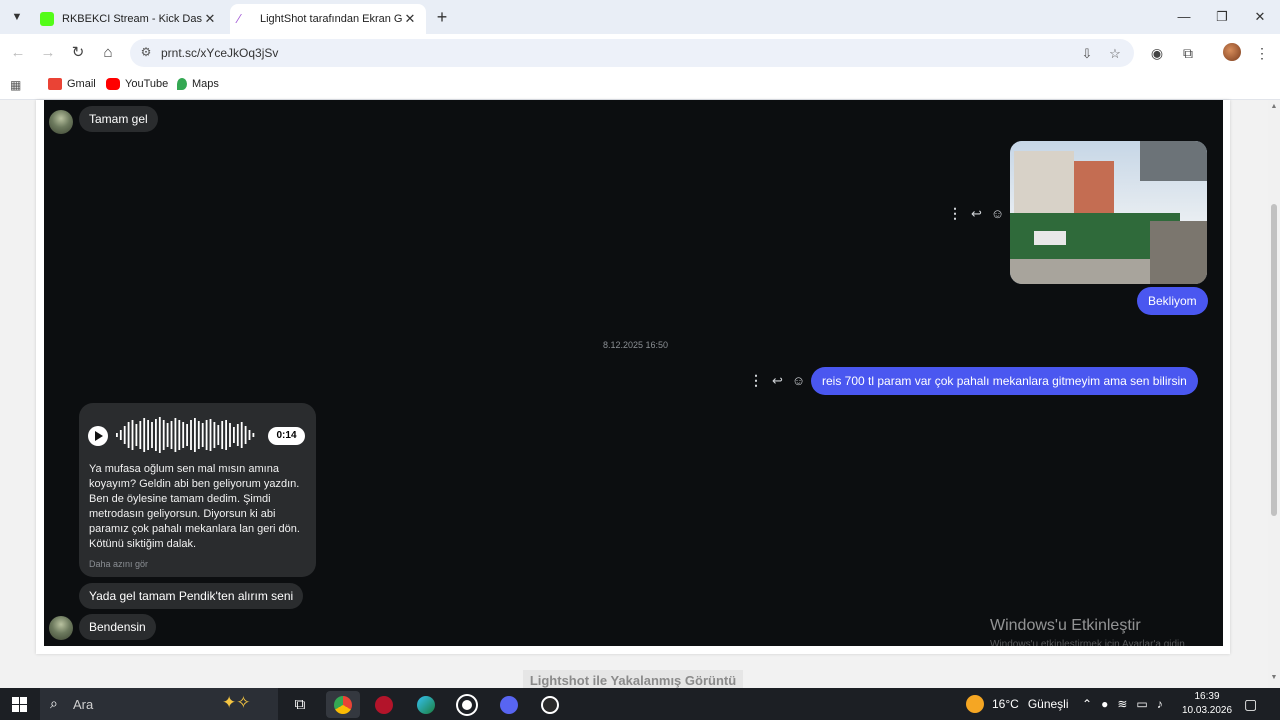 This screenshot has width=1280, height=720. Describe the element at coordinates (1260, 17) in the screenshot. I see `close-window-button: ✕` at that location.